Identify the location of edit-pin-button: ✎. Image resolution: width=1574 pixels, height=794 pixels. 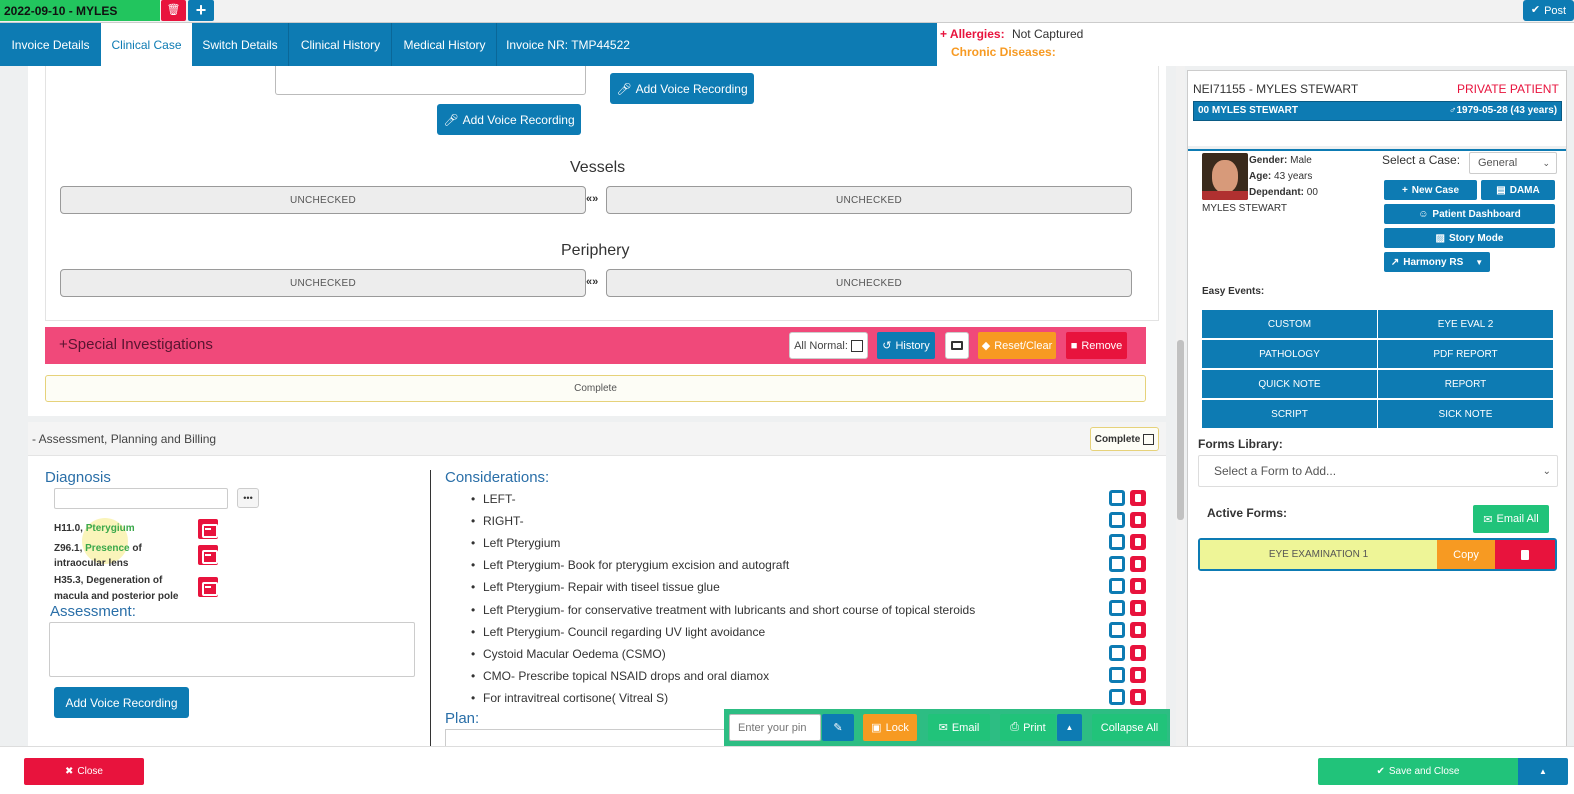
(838, 727).